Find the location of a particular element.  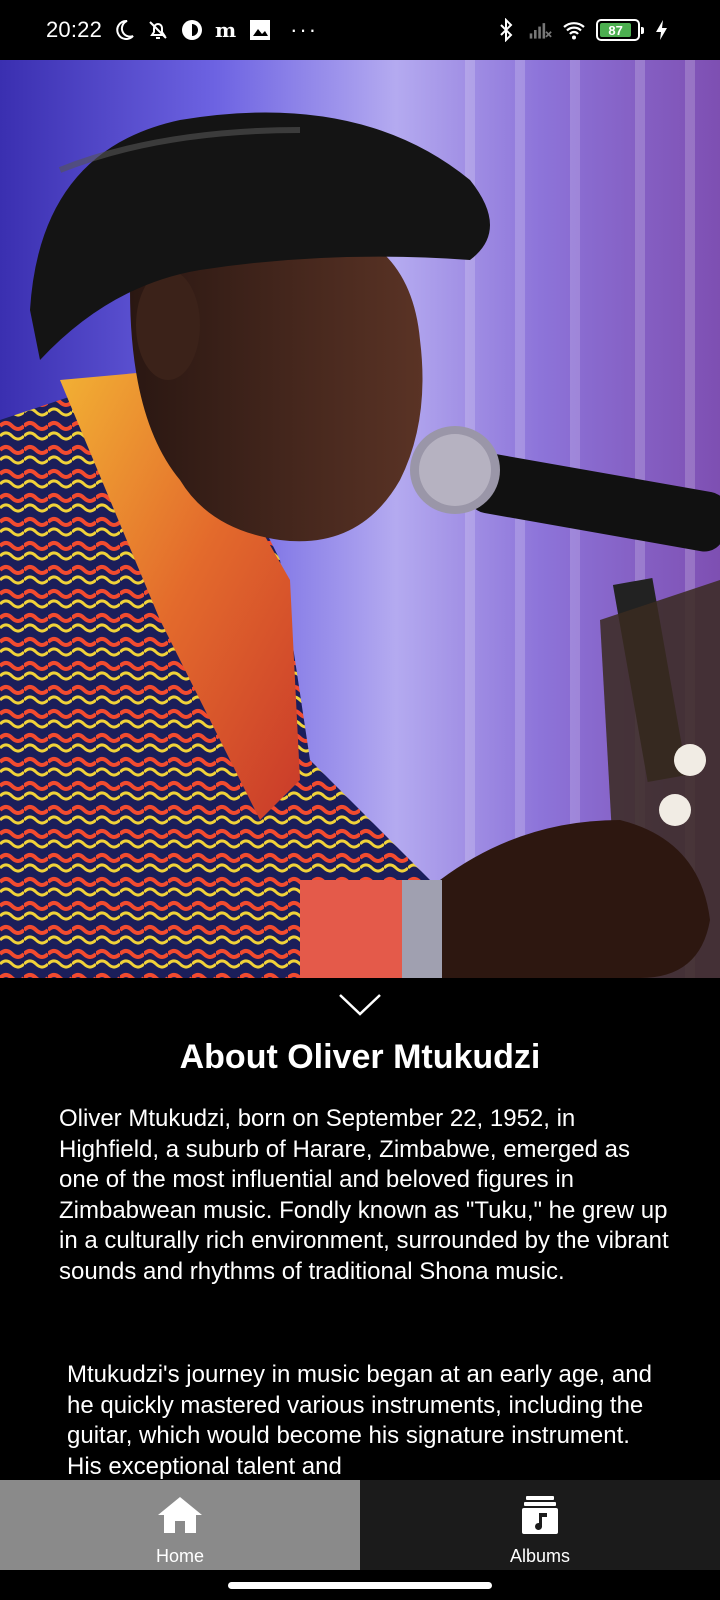

battery-fill: 87 is located at coordinates (616, 30).